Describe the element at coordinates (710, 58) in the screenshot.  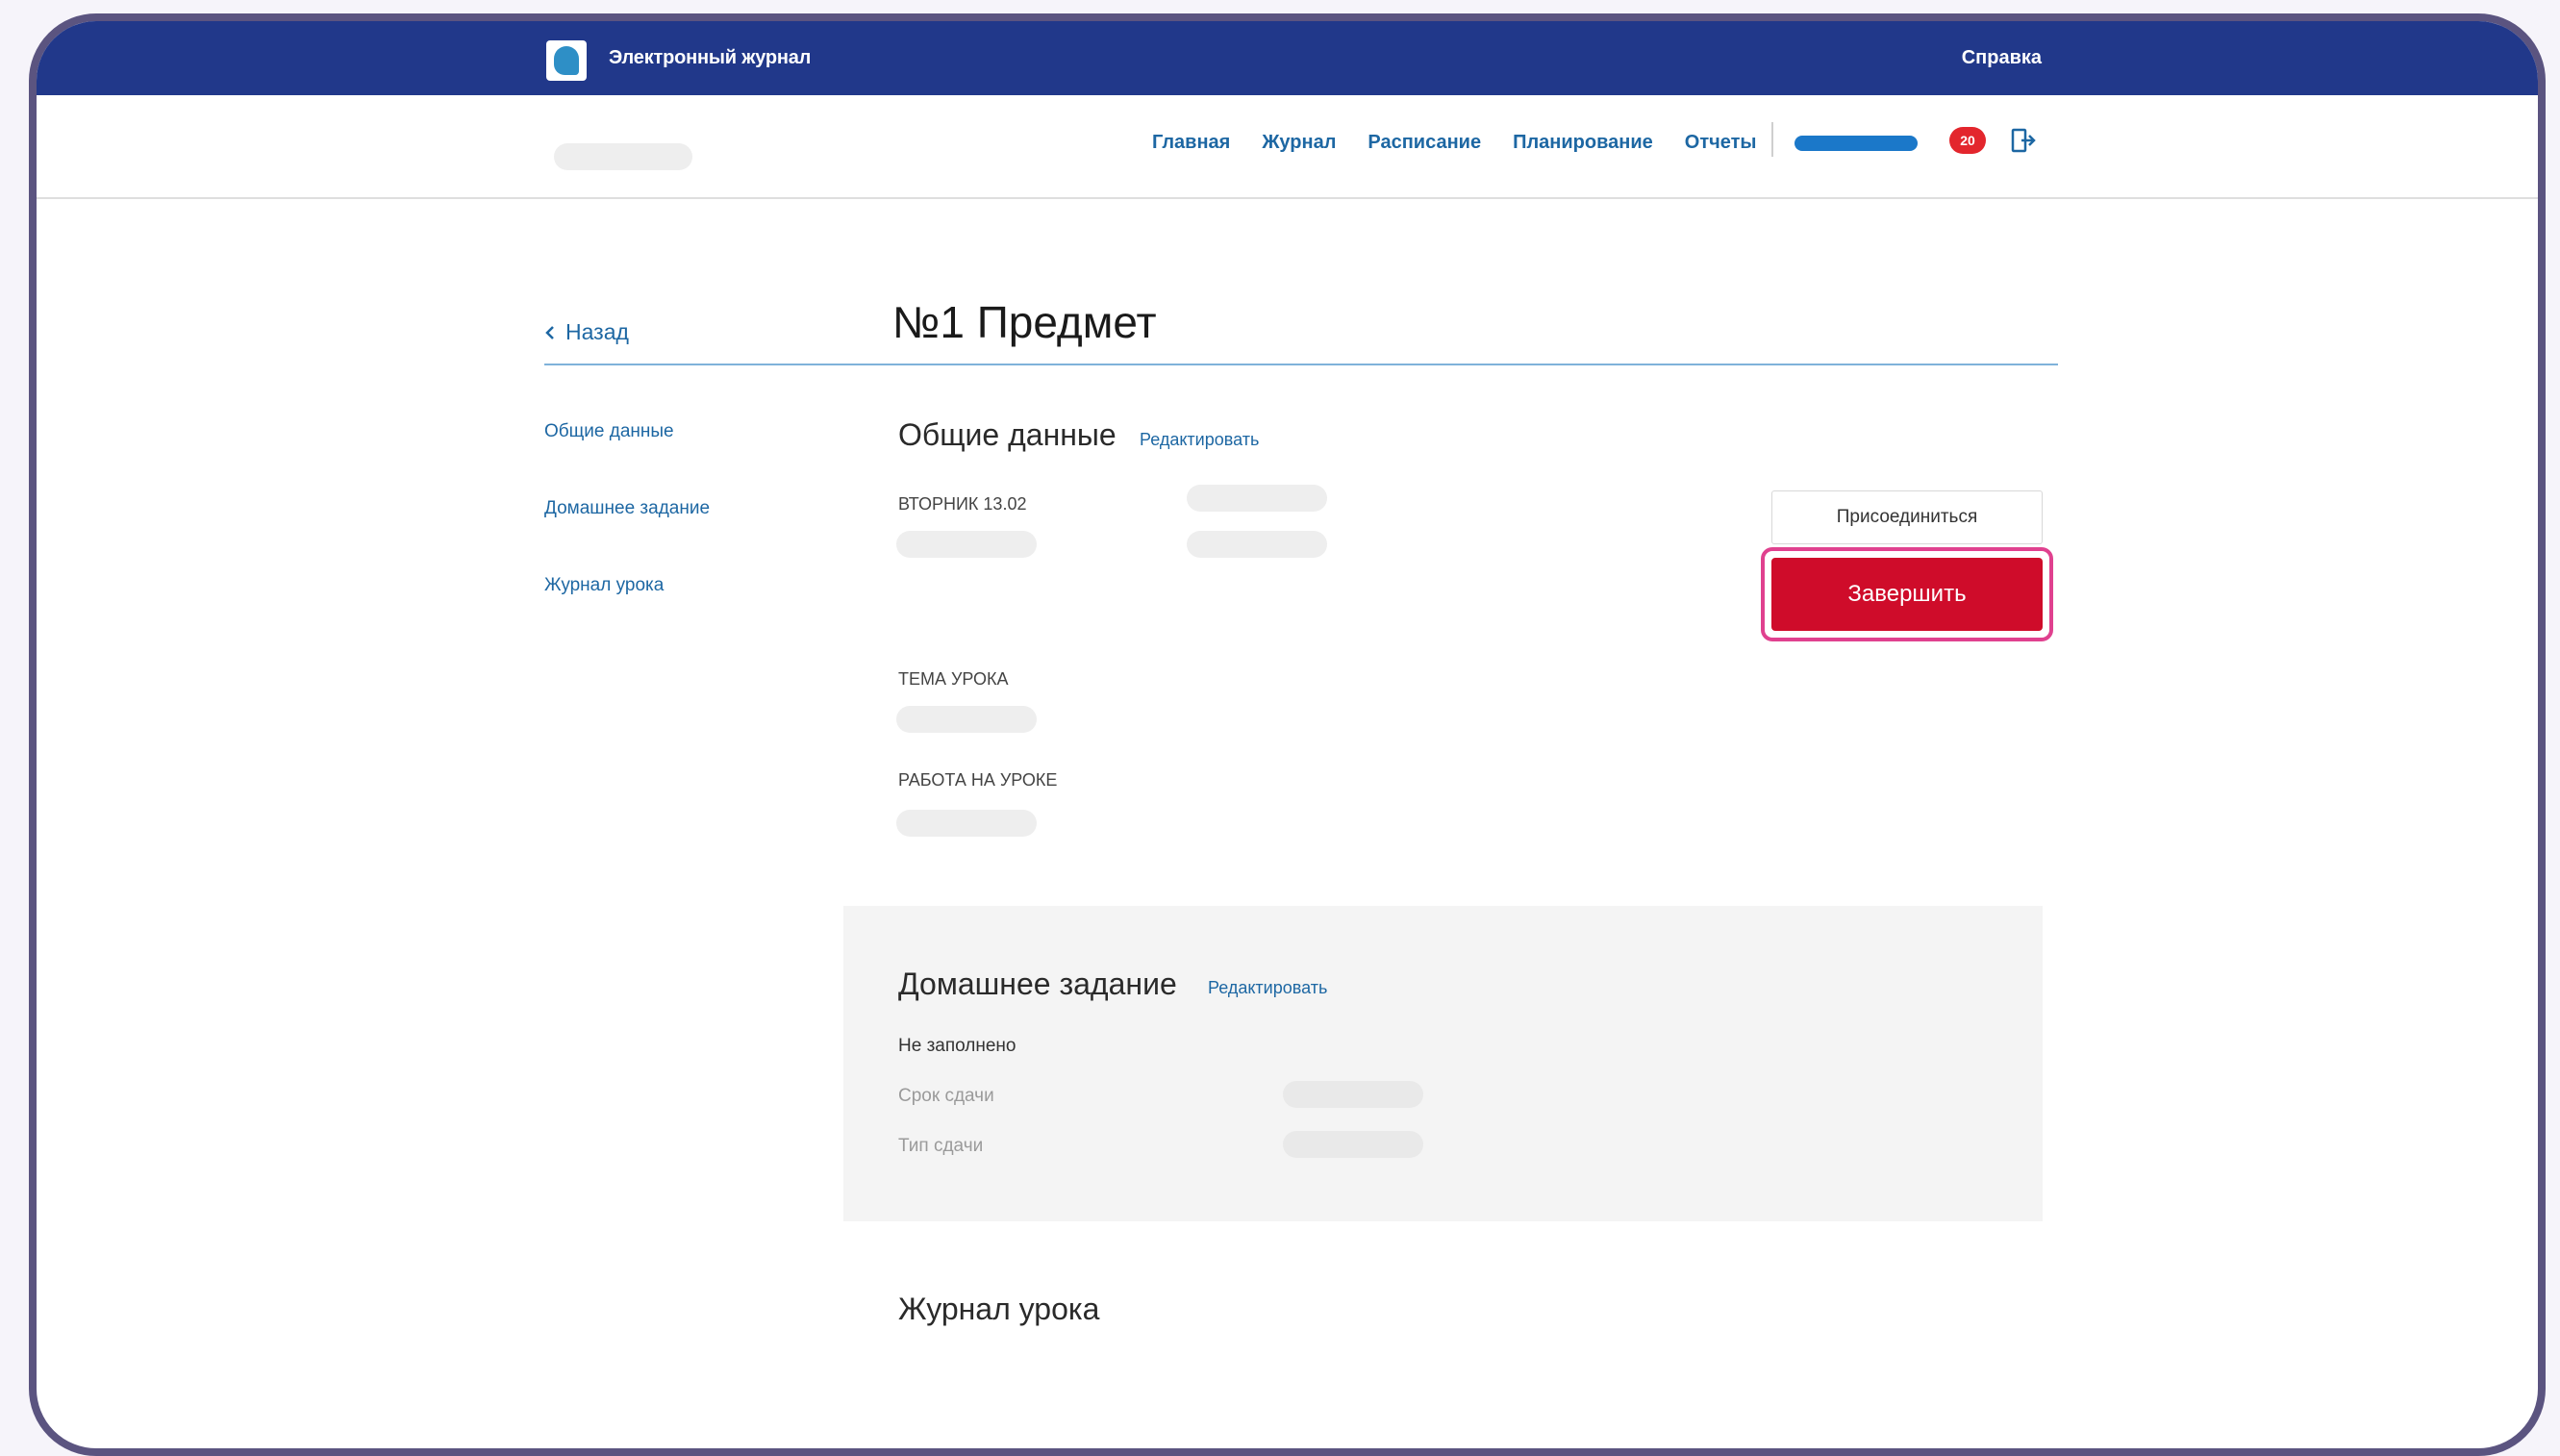
I see `app-title: Электронный журнал` at that location.